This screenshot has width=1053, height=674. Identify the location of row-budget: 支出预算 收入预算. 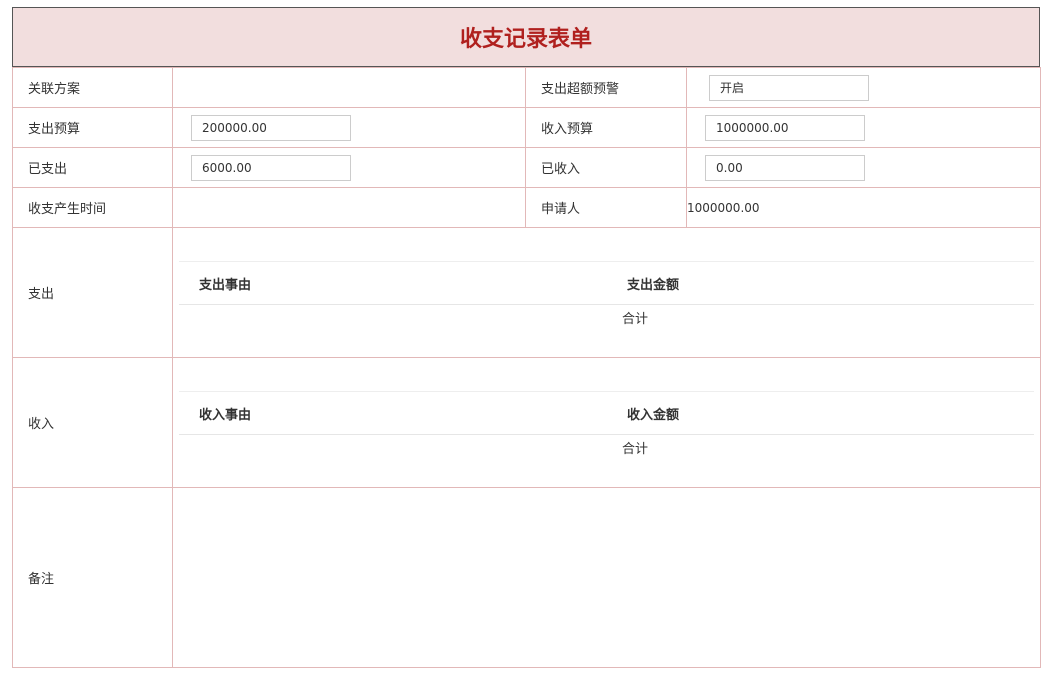
(526, 127).